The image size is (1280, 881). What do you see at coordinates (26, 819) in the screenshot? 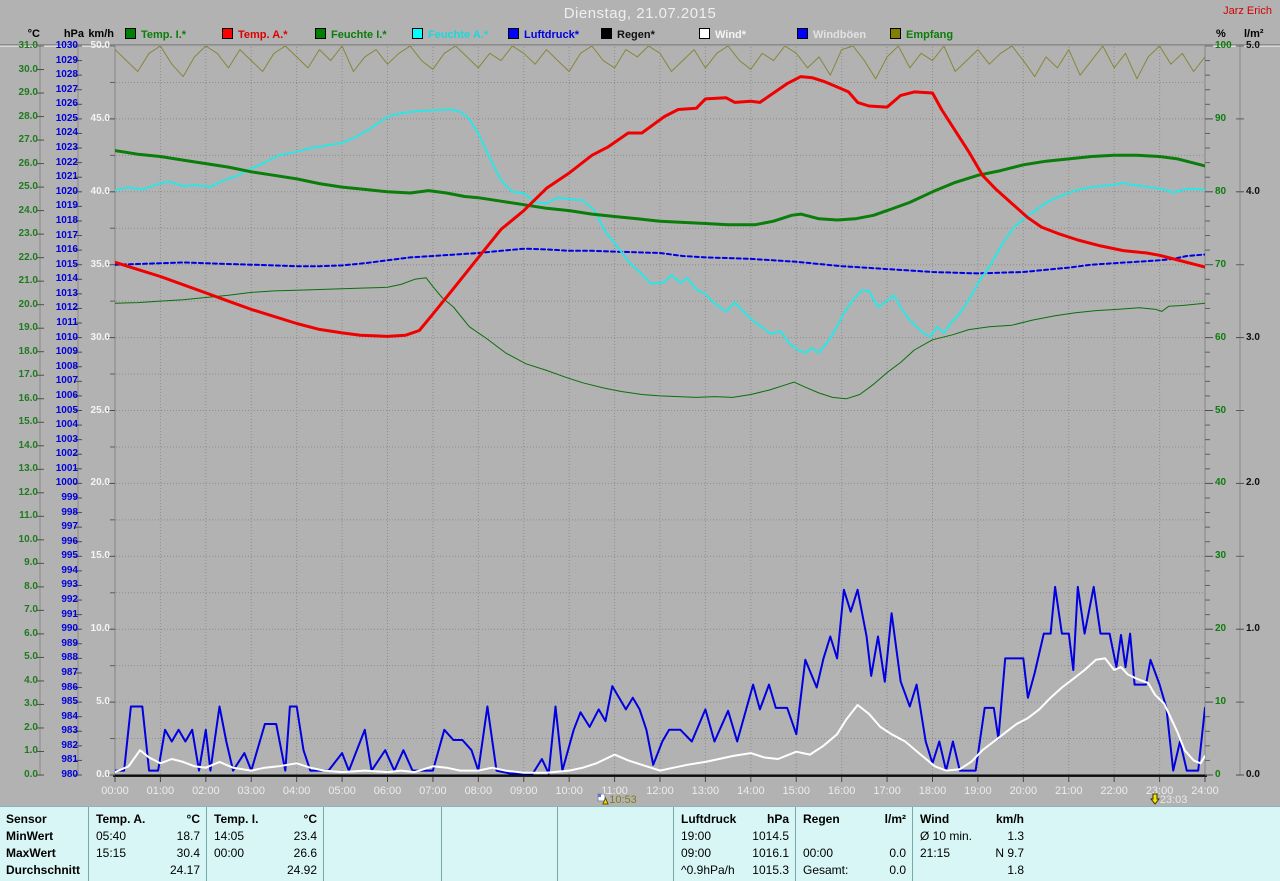
I see `table-row-label: Sensor` at bounding box center [26, 819].